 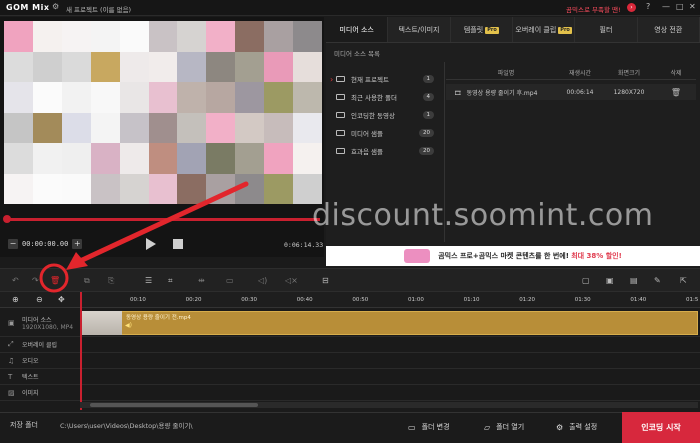 I want to click on annotation-overlay, so click(x=144, y=237).